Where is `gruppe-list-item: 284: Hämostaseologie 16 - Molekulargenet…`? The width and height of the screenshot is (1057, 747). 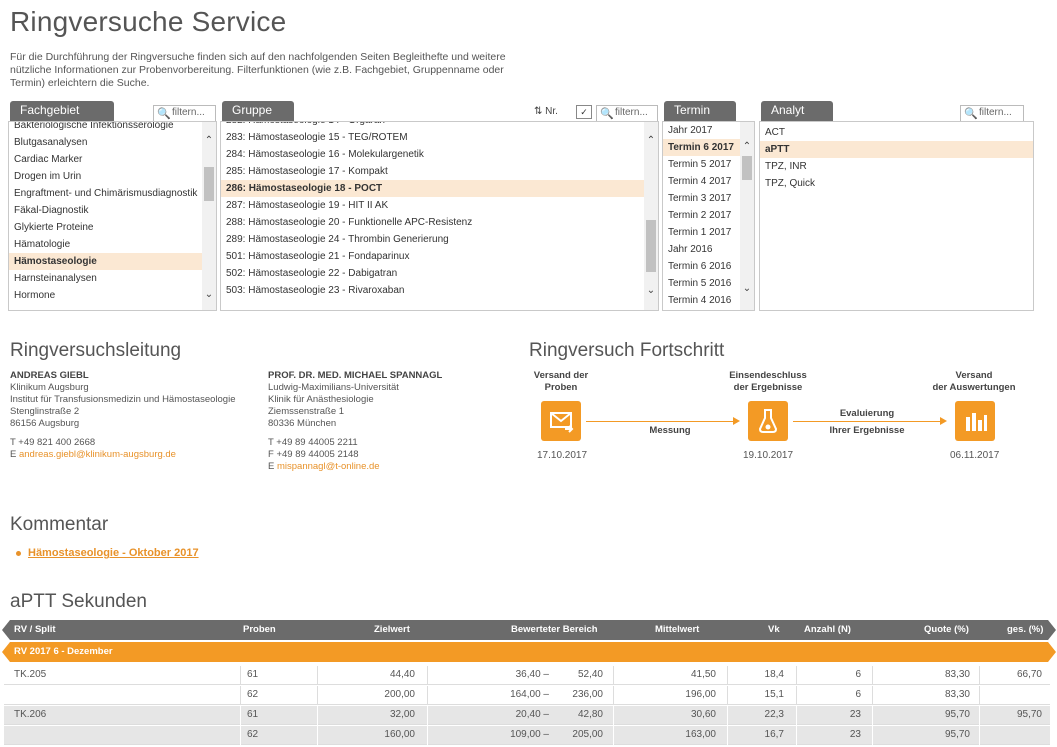 gruppe-list-item: 284: Hämostaseologie 16 - Molekulargenet… is located at coordinates (432, 154).